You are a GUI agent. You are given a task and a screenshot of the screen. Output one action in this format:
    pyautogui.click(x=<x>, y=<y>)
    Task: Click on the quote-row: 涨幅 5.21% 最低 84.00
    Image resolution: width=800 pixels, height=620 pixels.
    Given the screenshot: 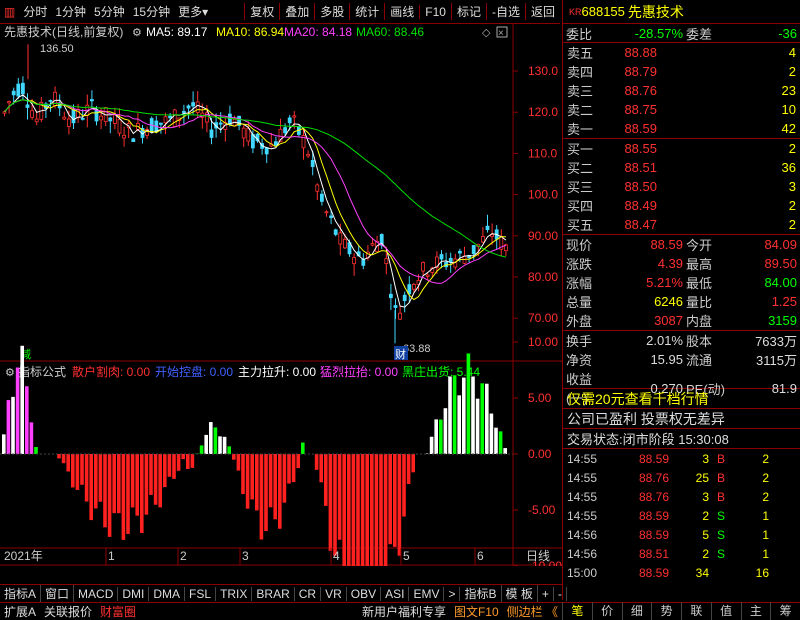 What is the action you would take?
    pyautogui.click(x=681, y=282)
    